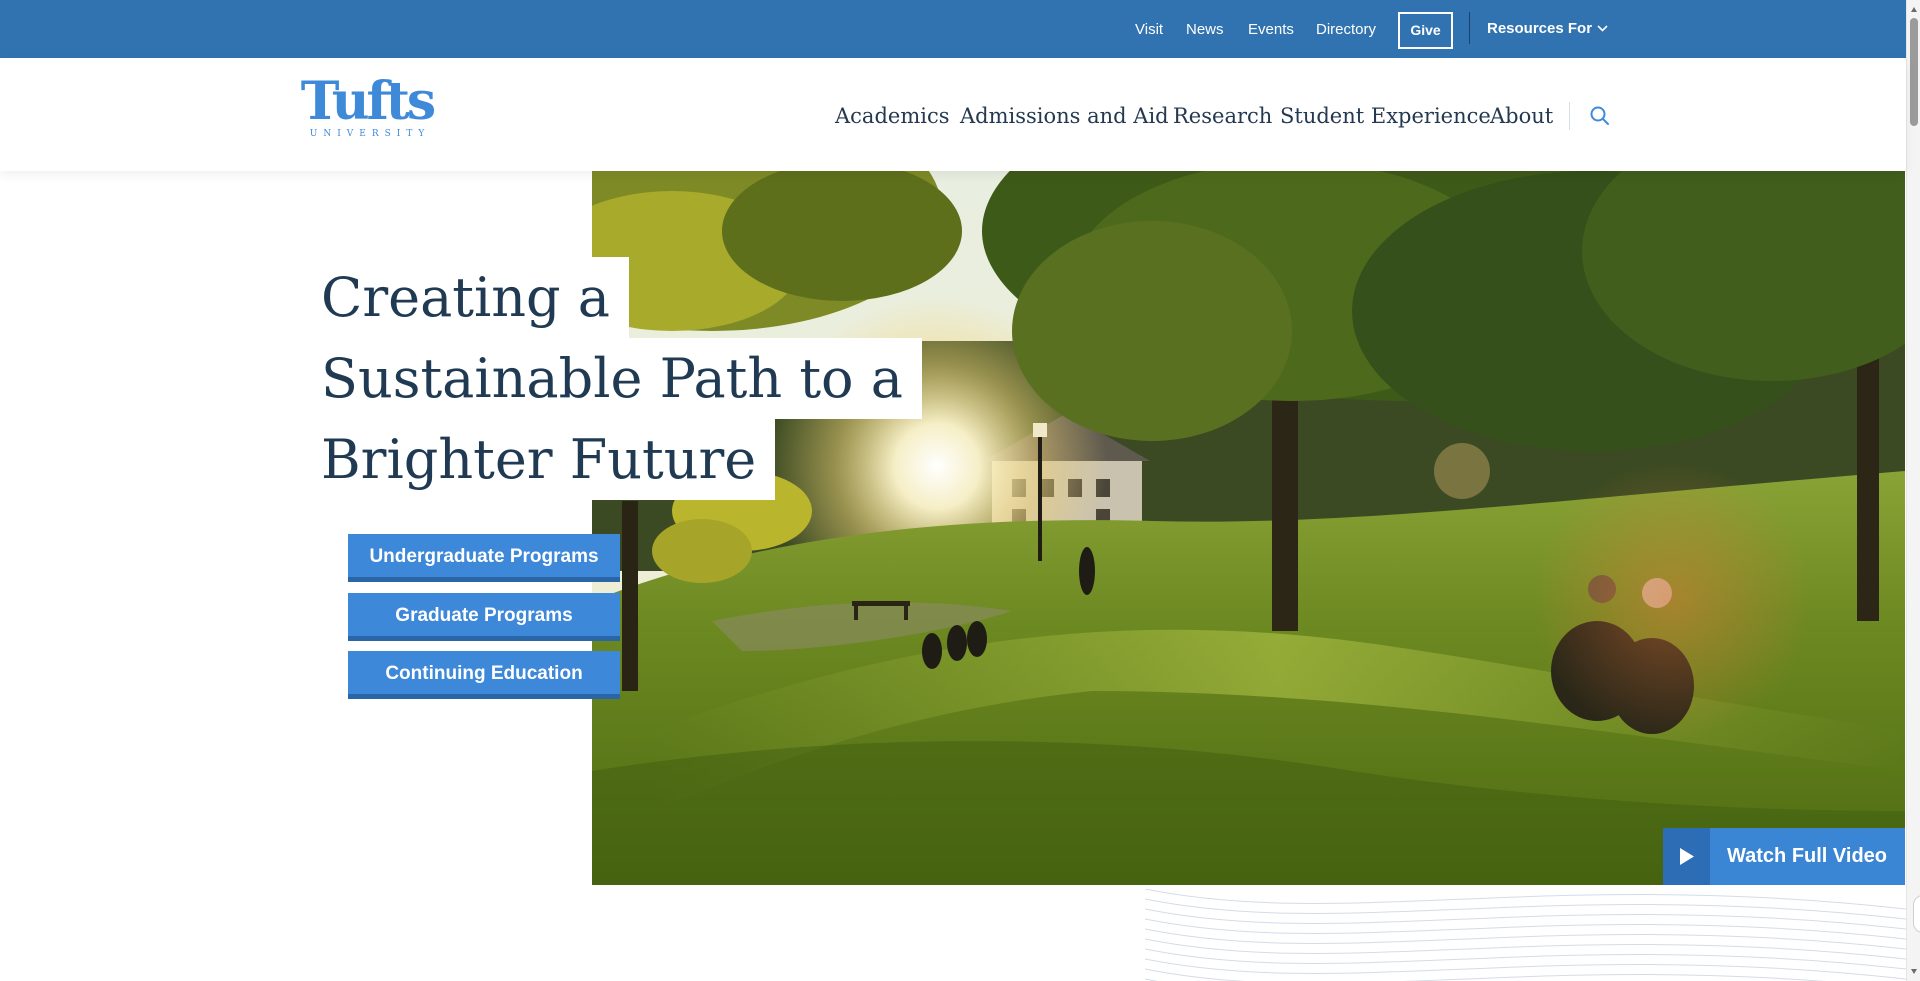 The width and height of the screenshot is (1920, 981). I want to click on nav-academics: Academics, so click(892, 116).